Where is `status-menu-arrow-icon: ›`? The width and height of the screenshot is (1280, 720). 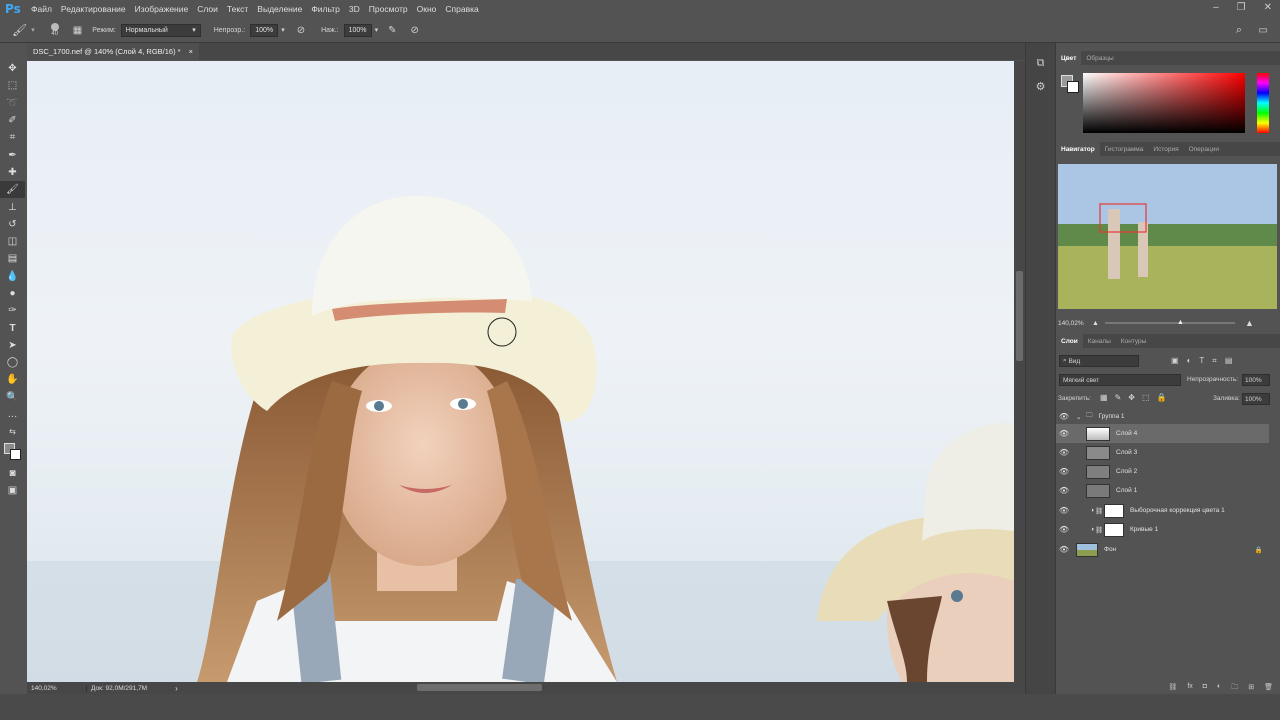
status-menu-arrow-icon: › is located at coordinates (176, 688).